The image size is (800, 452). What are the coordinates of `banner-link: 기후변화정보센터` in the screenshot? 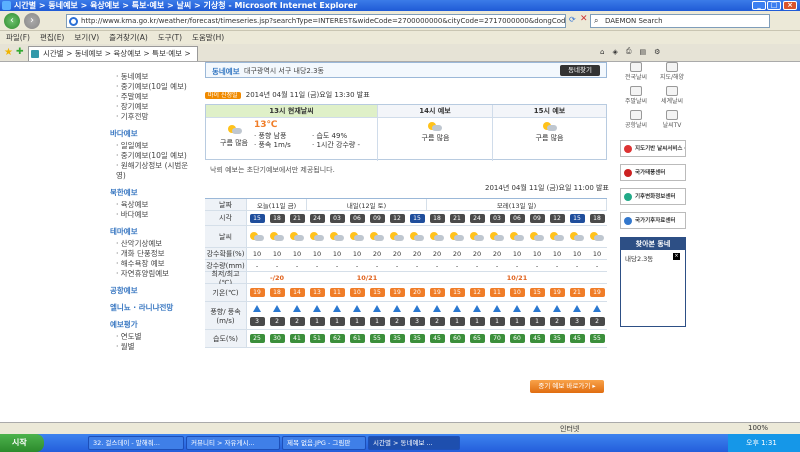 It's located at (653, 196).